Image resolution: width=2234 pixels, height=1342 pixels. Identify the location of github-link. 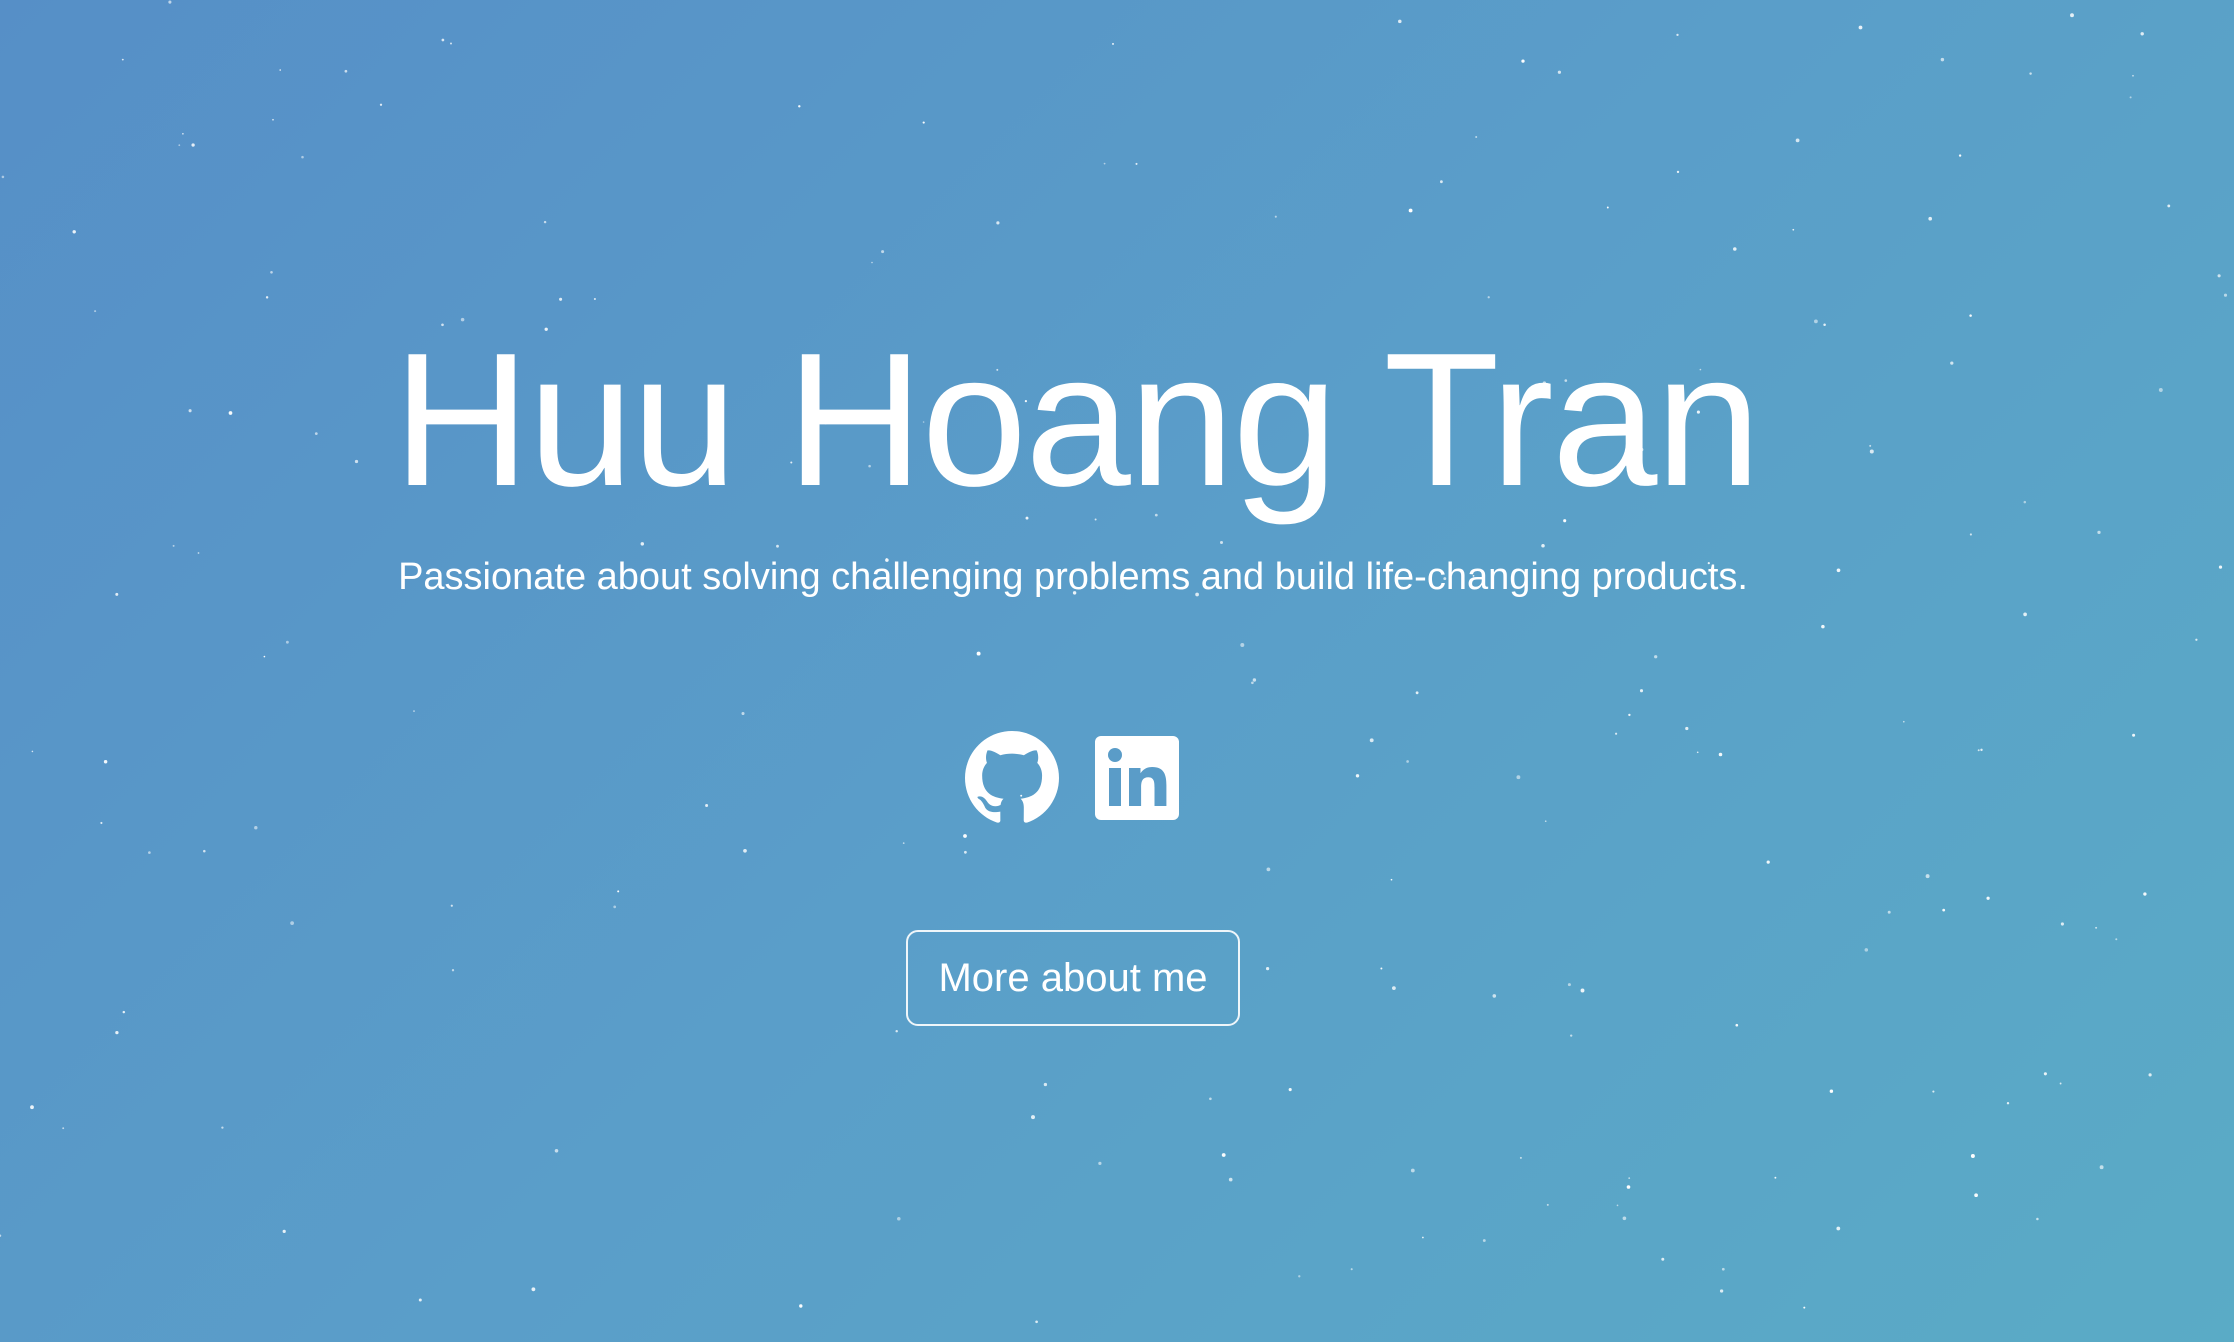
(1012, 777).